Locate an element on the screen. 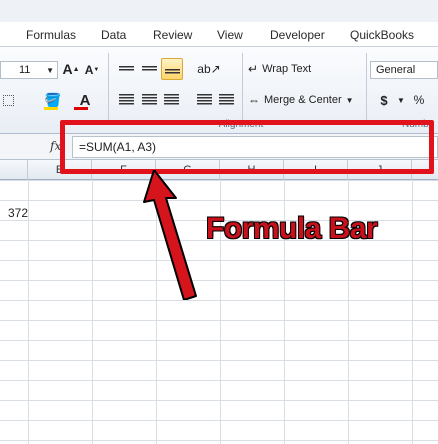 This screenshot has height=444, width=438. shrink-font-icon: A ▼ is located at coordinates (92, 70).